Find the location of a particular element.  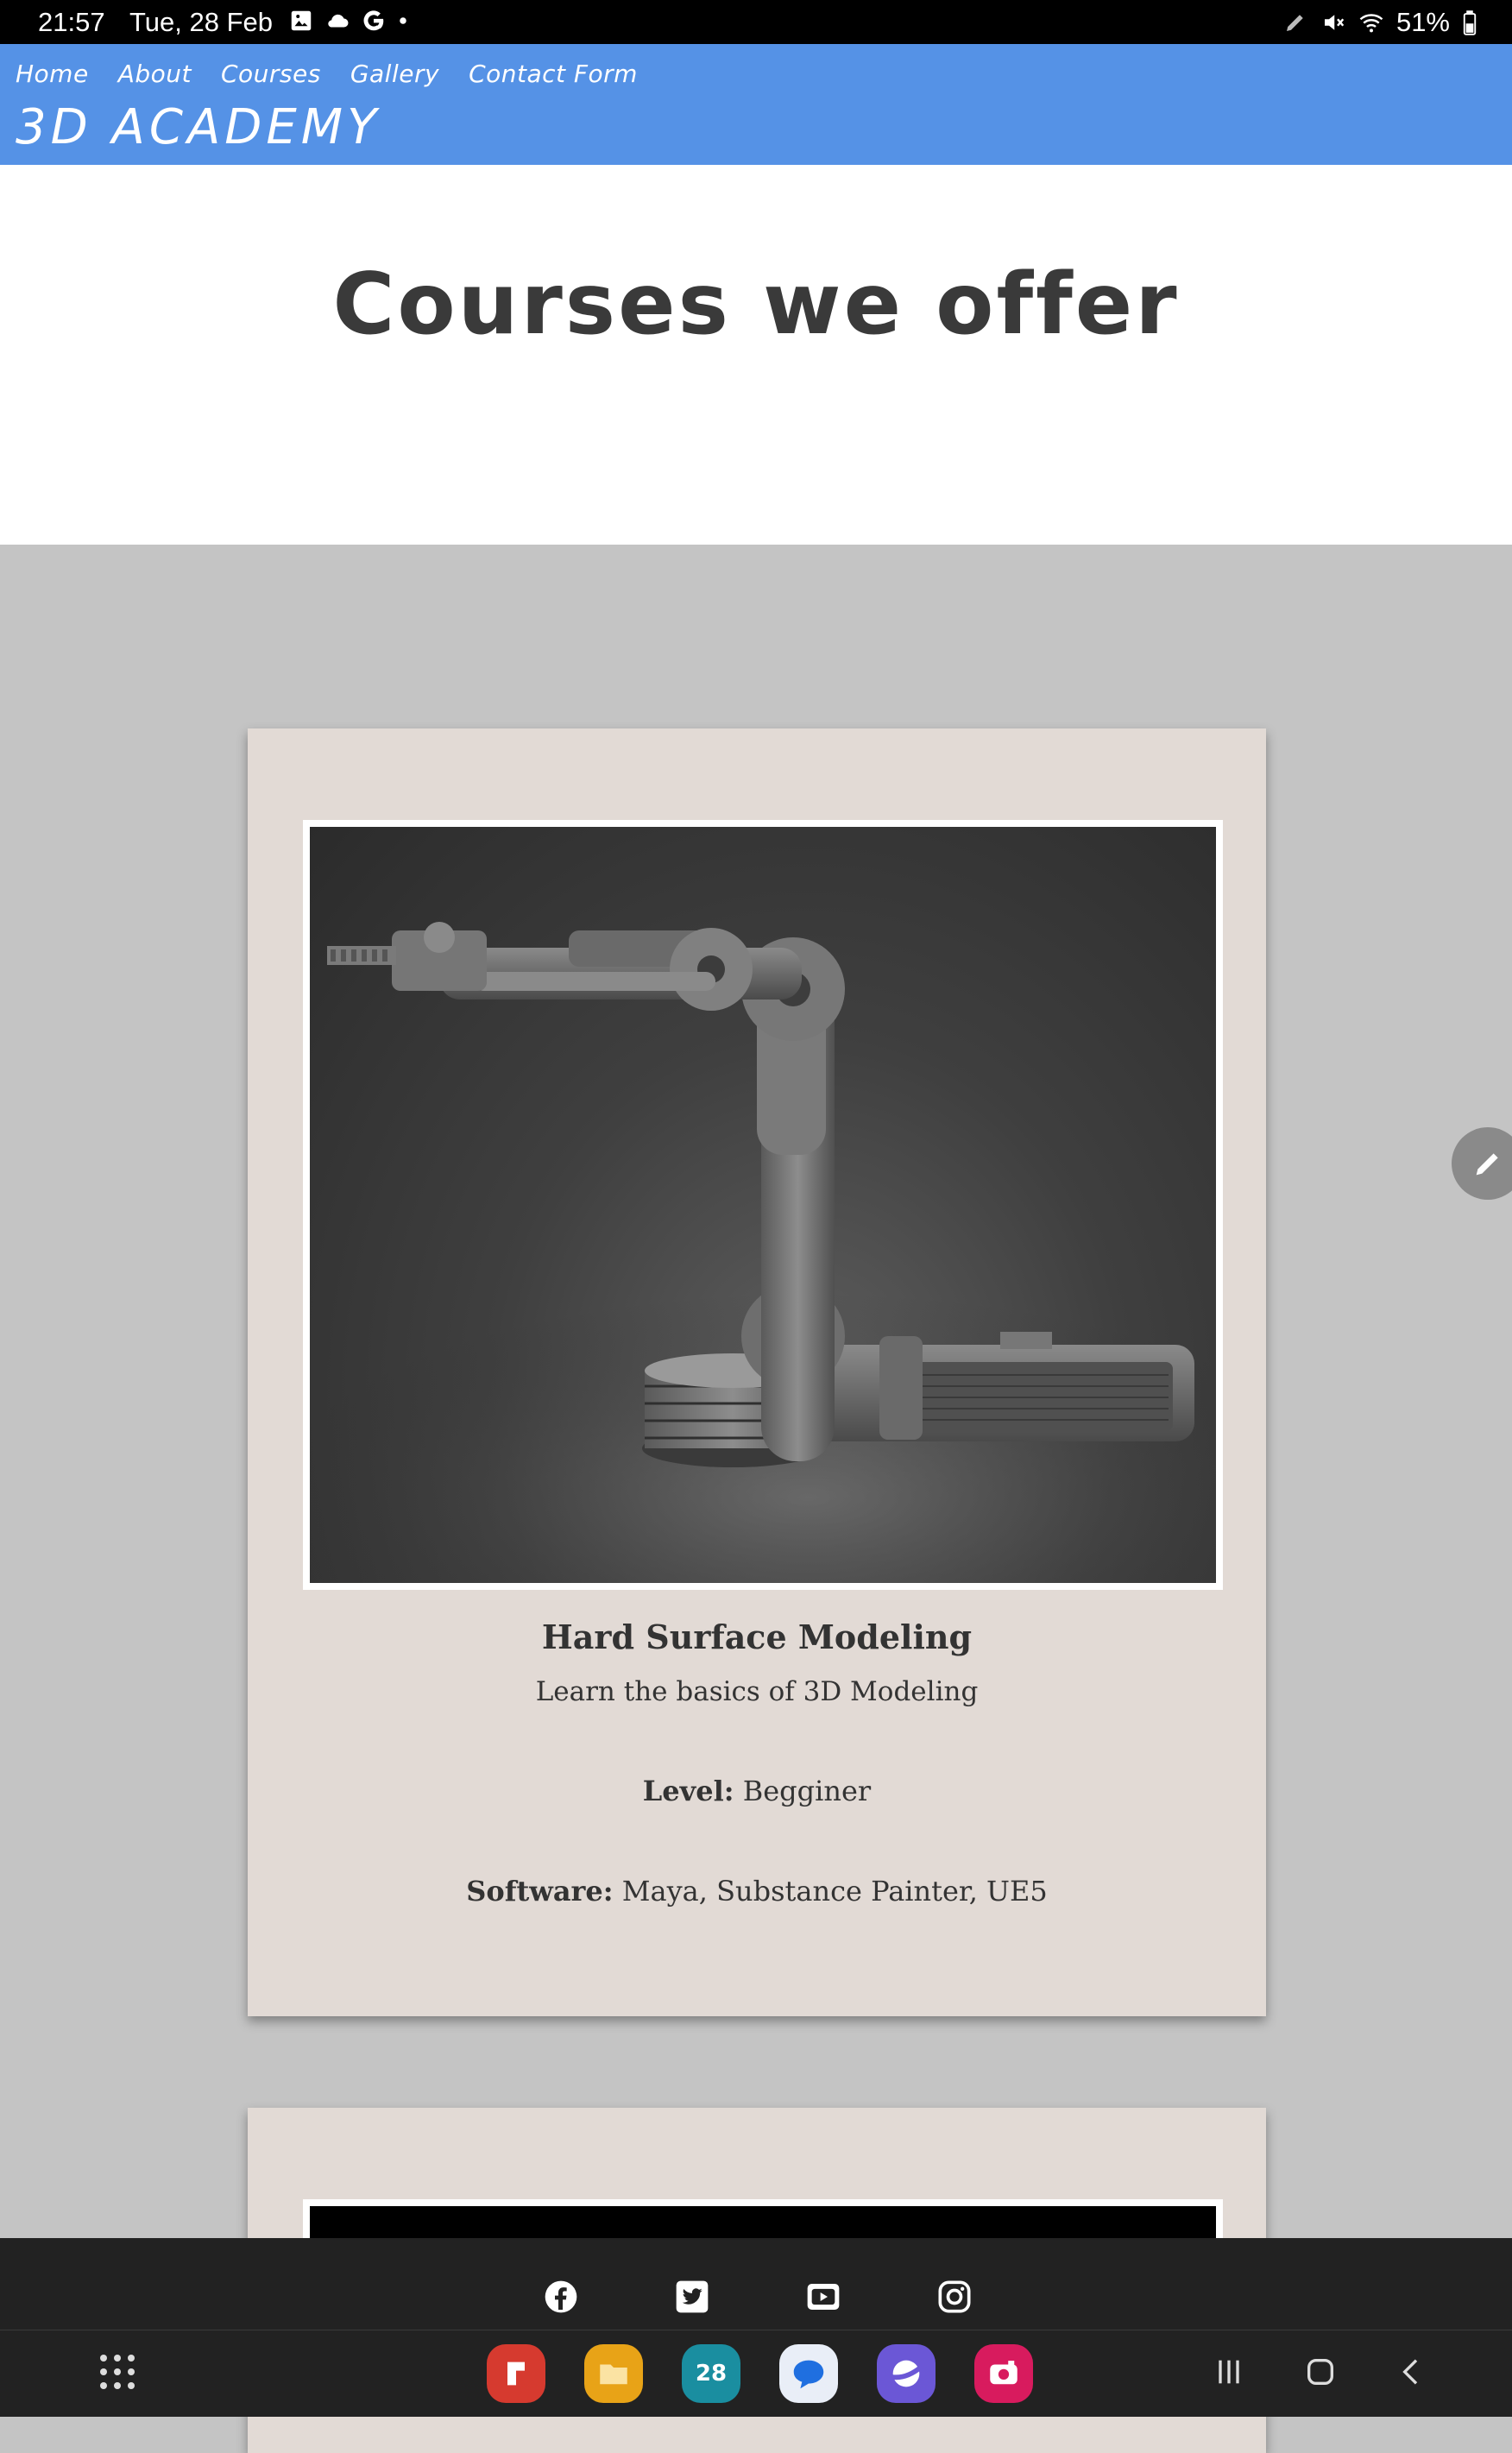

battery-percent: 51% is located at coordinates (1422, 22).